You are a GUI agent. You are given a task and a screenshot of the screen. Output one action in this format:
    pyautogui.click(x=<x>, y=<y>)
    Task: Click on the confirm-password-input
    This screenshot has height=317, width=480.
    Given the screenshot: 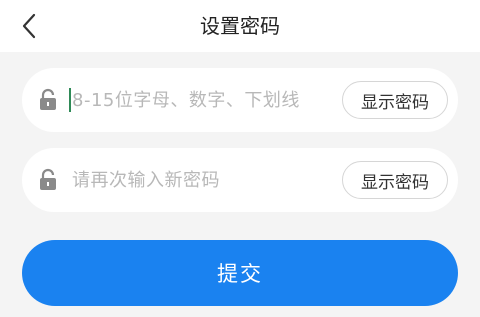 What is the action you would take?
    pyautogui.click(x=212, y=180)
    